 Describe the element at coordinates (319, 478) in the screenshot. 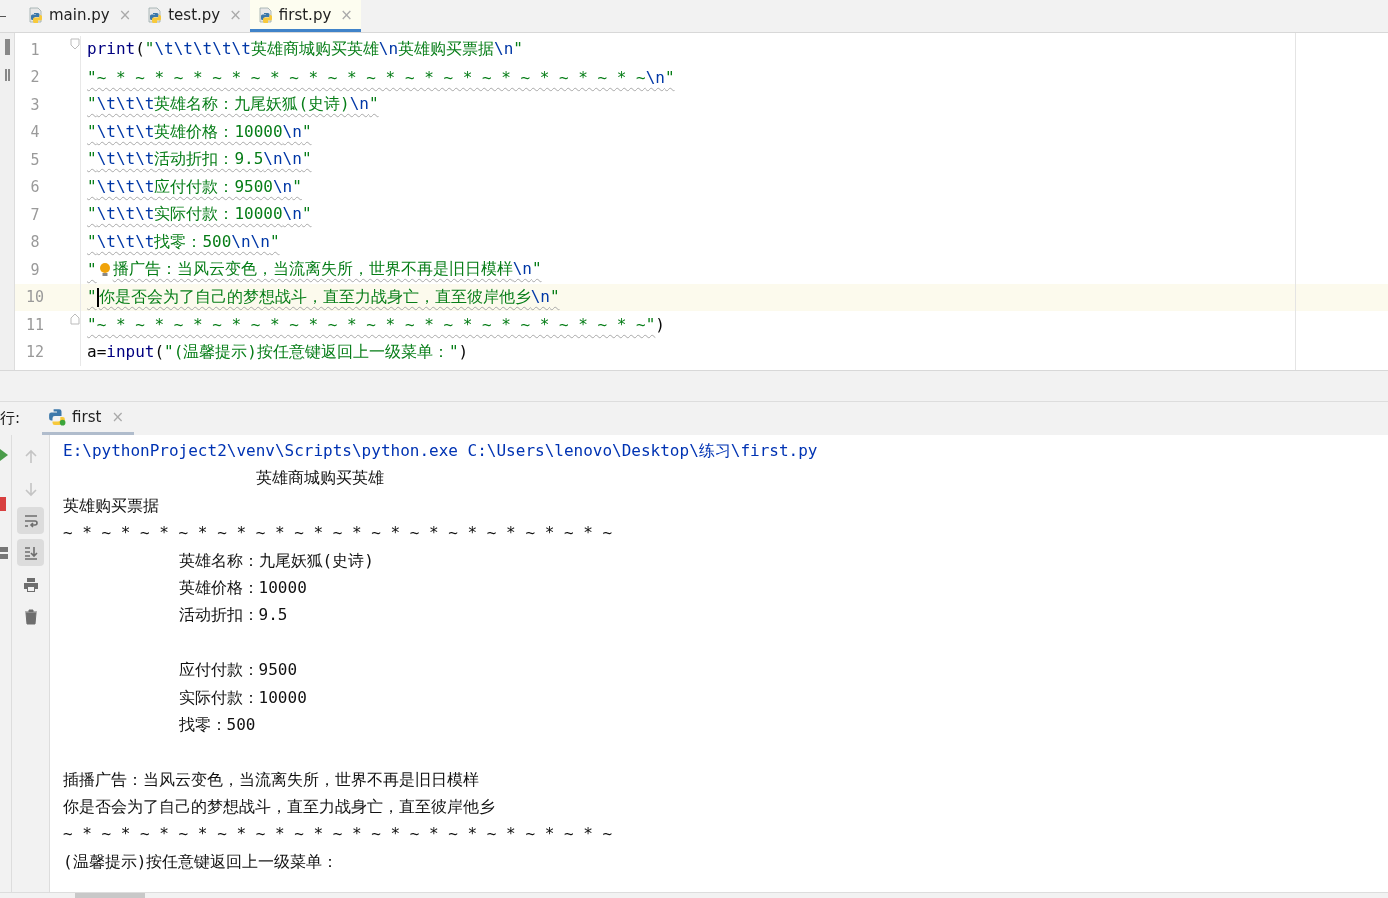

I see `console-line: 英雄商城购买英雄` at that location.